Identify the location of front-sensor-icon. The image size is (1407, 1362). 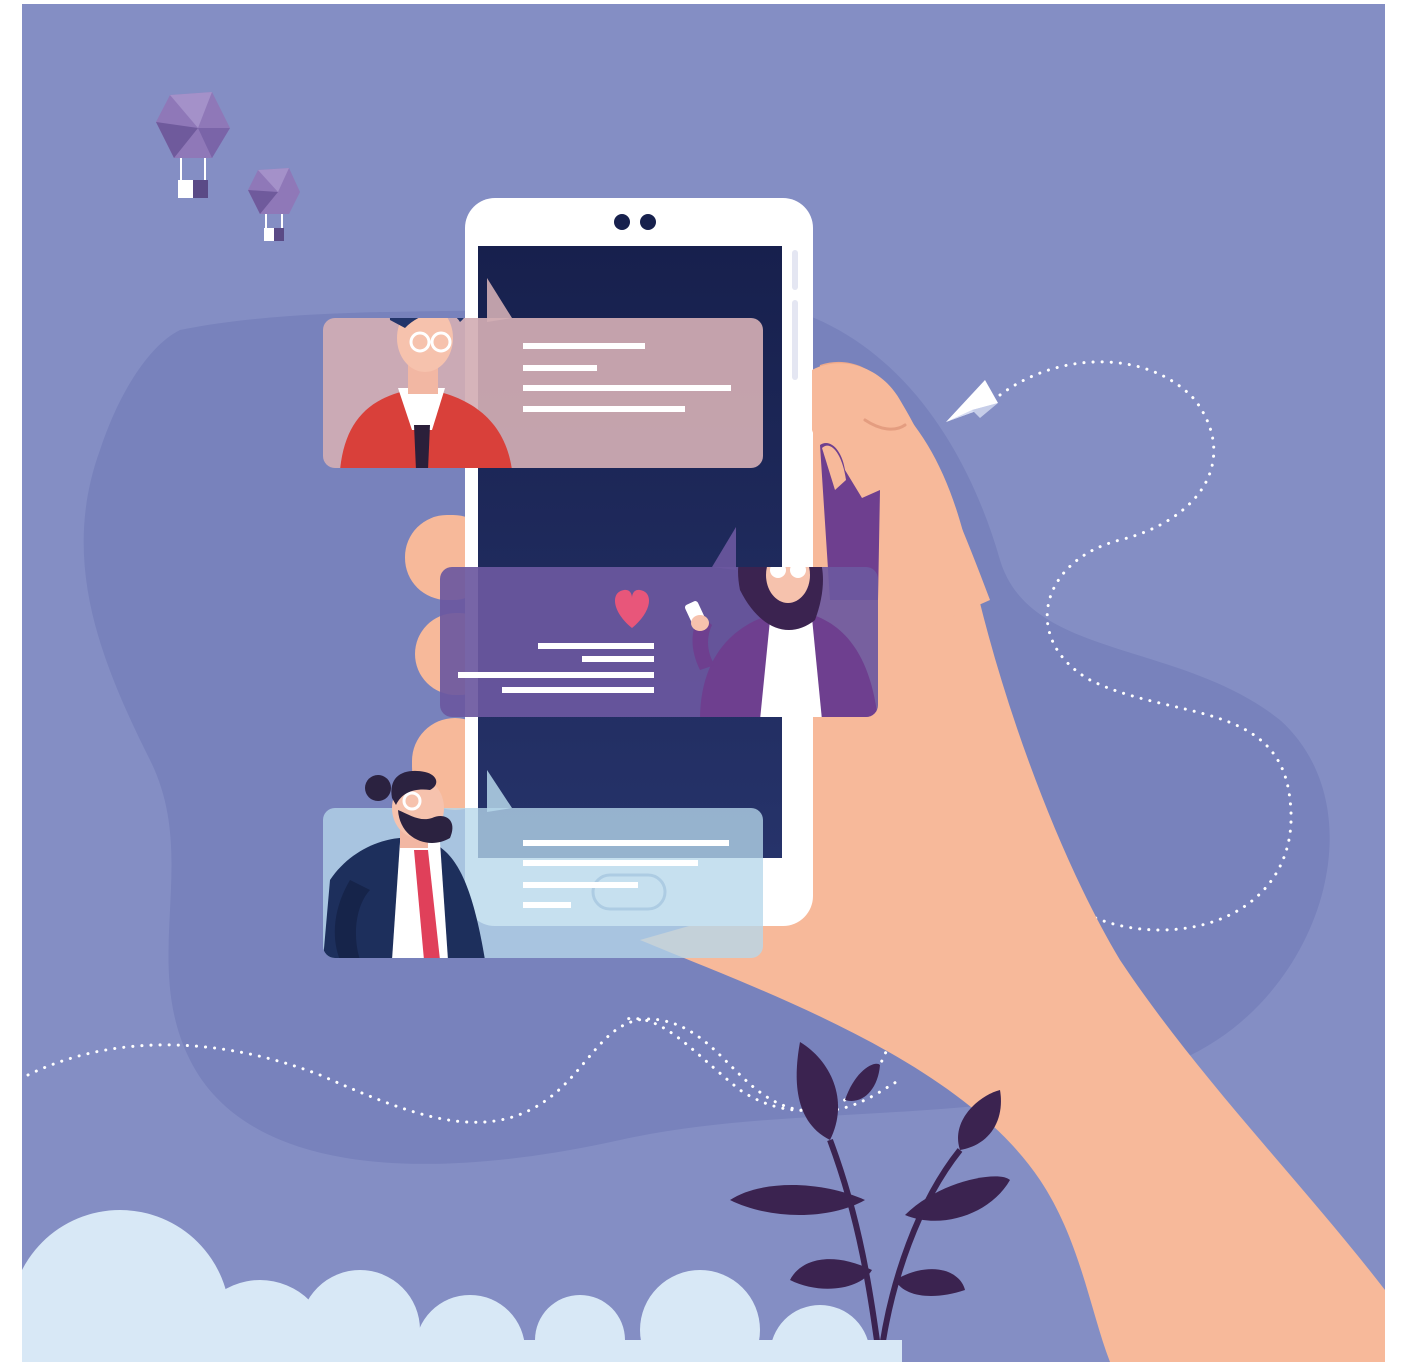
(648, 222).